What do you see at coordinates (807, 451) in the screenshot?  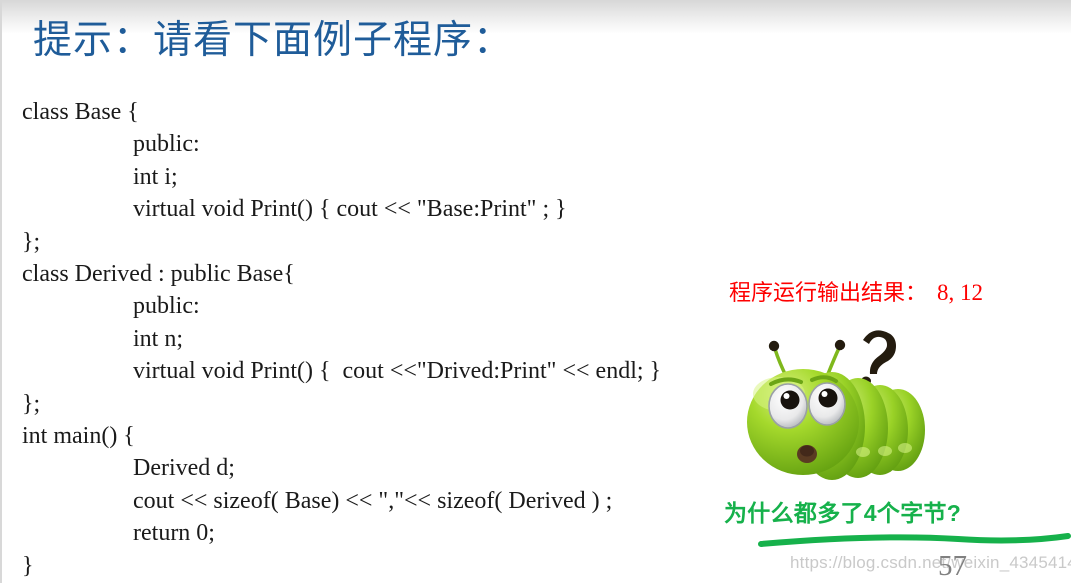 I see `mouth-inner` at bounding box center [807, 451].